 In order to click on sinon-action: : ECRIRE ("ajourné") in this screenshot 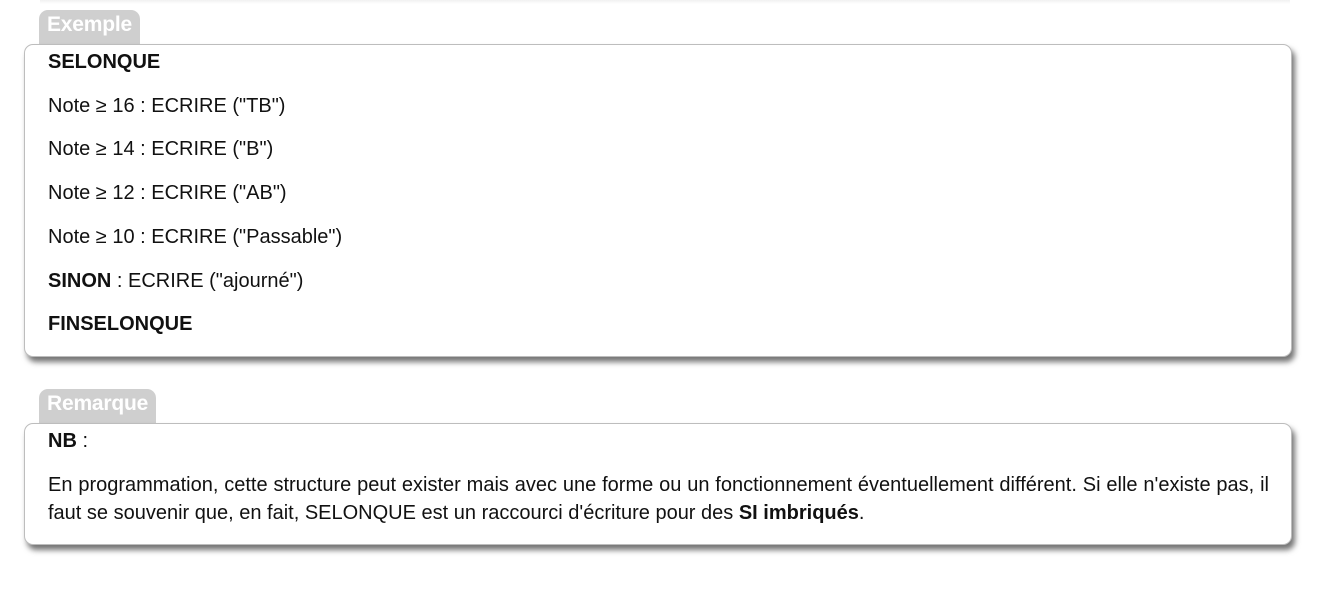, I will do `click(207, 281)`.